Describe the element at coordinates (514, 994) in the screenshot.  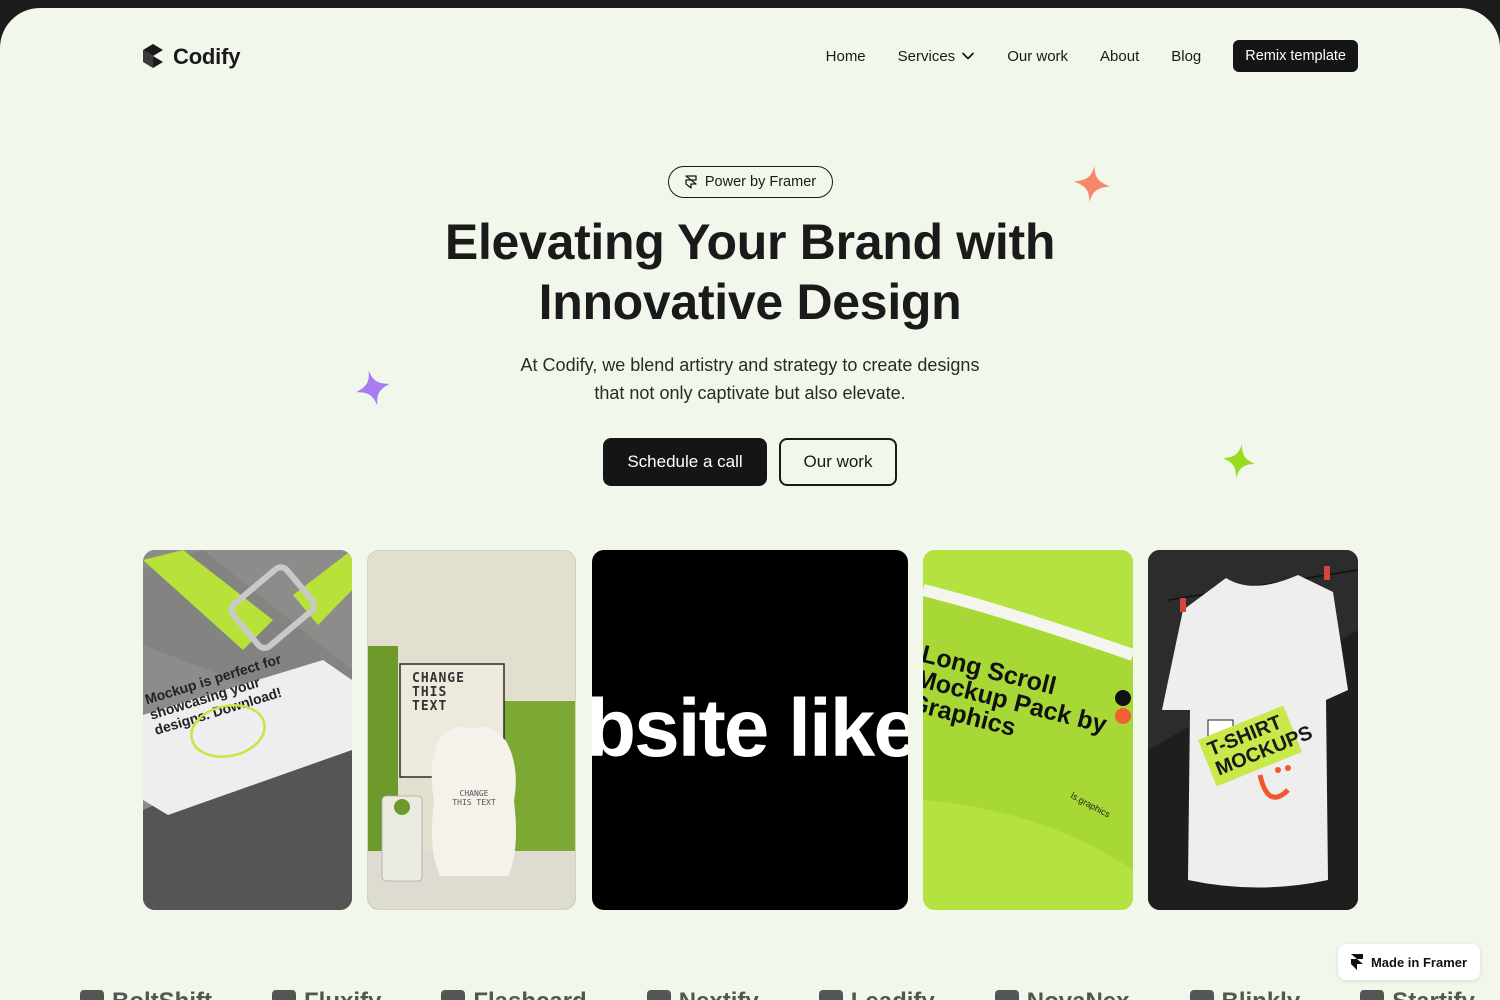
I see `client-logo: Flashcard` at that location.